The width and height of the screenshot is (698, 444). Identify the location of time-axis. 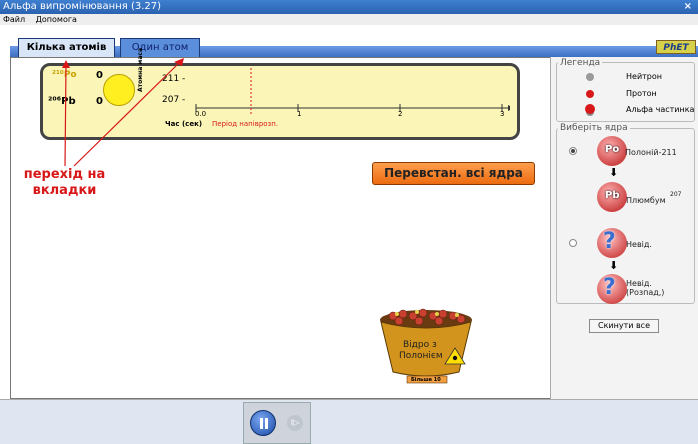
(352, 92).